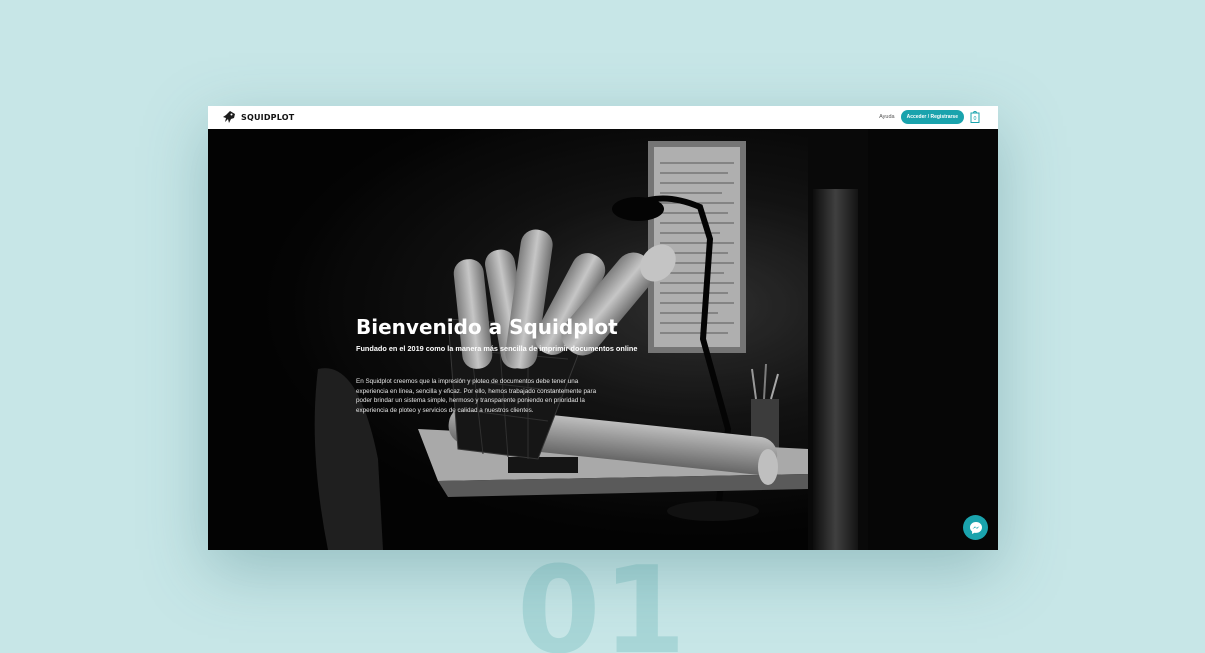 This screenshot has height=653, width=1205. I want to click on showcase-number: 01, so click(602, 597).